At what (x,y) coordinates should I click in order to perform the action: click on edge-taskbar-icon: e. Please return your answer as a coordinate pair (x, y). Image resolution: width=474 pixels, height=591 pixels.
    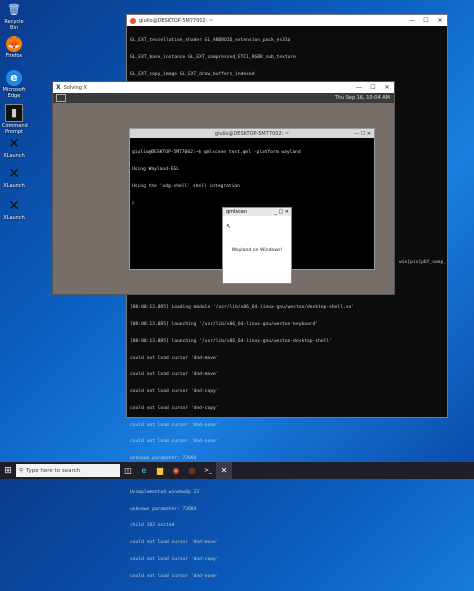
    Looking at the image, I should click on (144, 470).